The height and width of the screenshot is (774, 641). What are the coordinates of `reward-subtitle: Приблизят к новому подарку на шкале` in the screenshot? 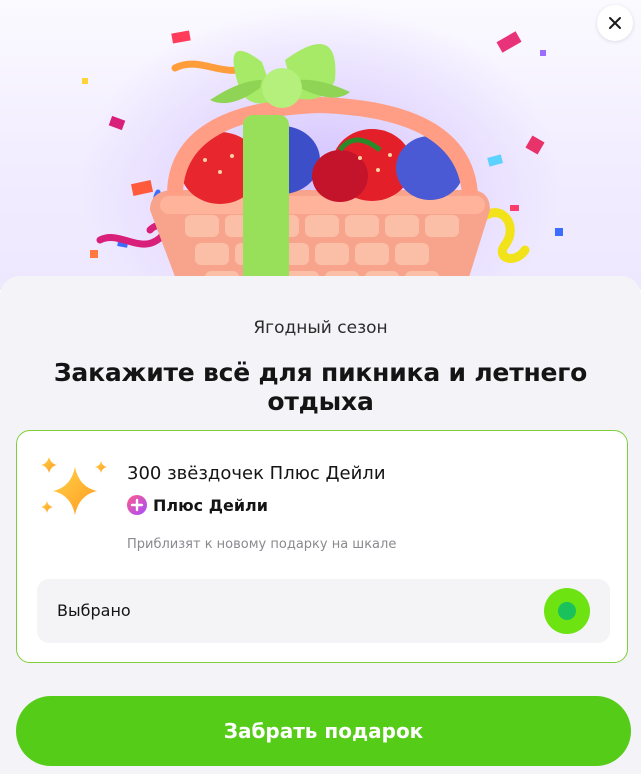 It's located at (262, 544).